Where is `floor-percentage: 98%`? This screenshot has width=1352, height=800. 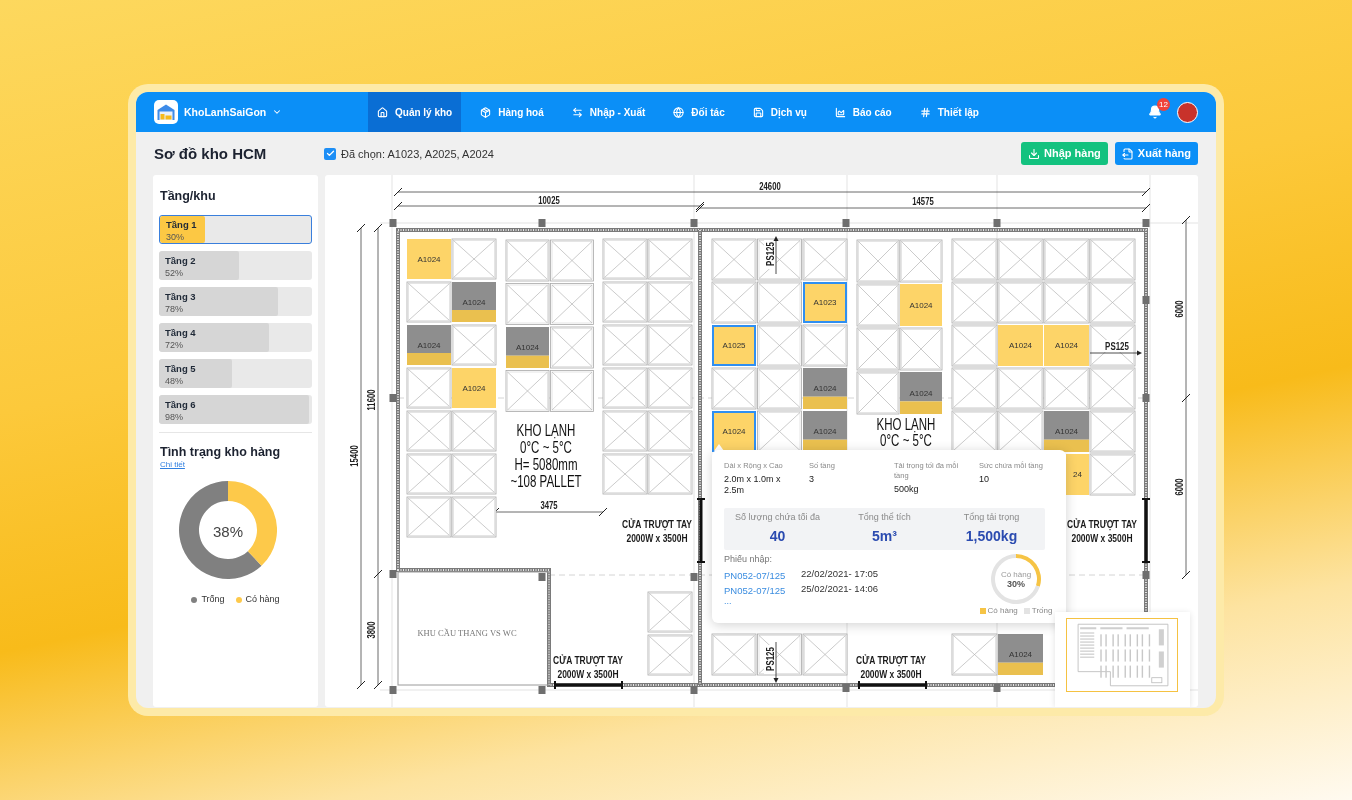 floor-percentage: 98% is located at coordinates (174, 417).